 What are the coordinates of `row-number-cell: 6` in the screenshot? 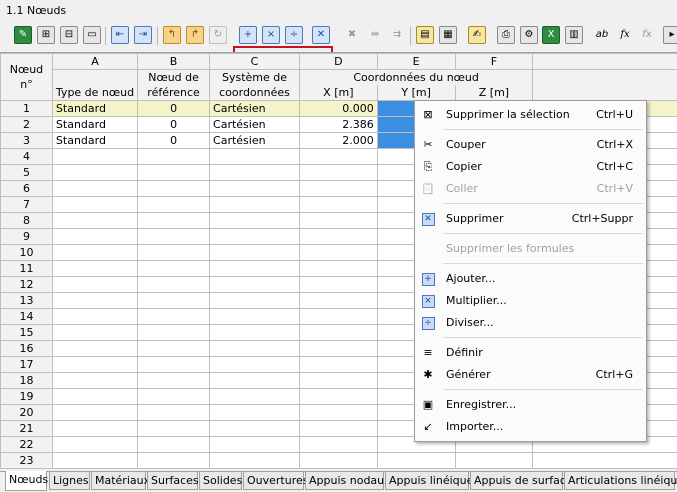 It's located at (27, 189).